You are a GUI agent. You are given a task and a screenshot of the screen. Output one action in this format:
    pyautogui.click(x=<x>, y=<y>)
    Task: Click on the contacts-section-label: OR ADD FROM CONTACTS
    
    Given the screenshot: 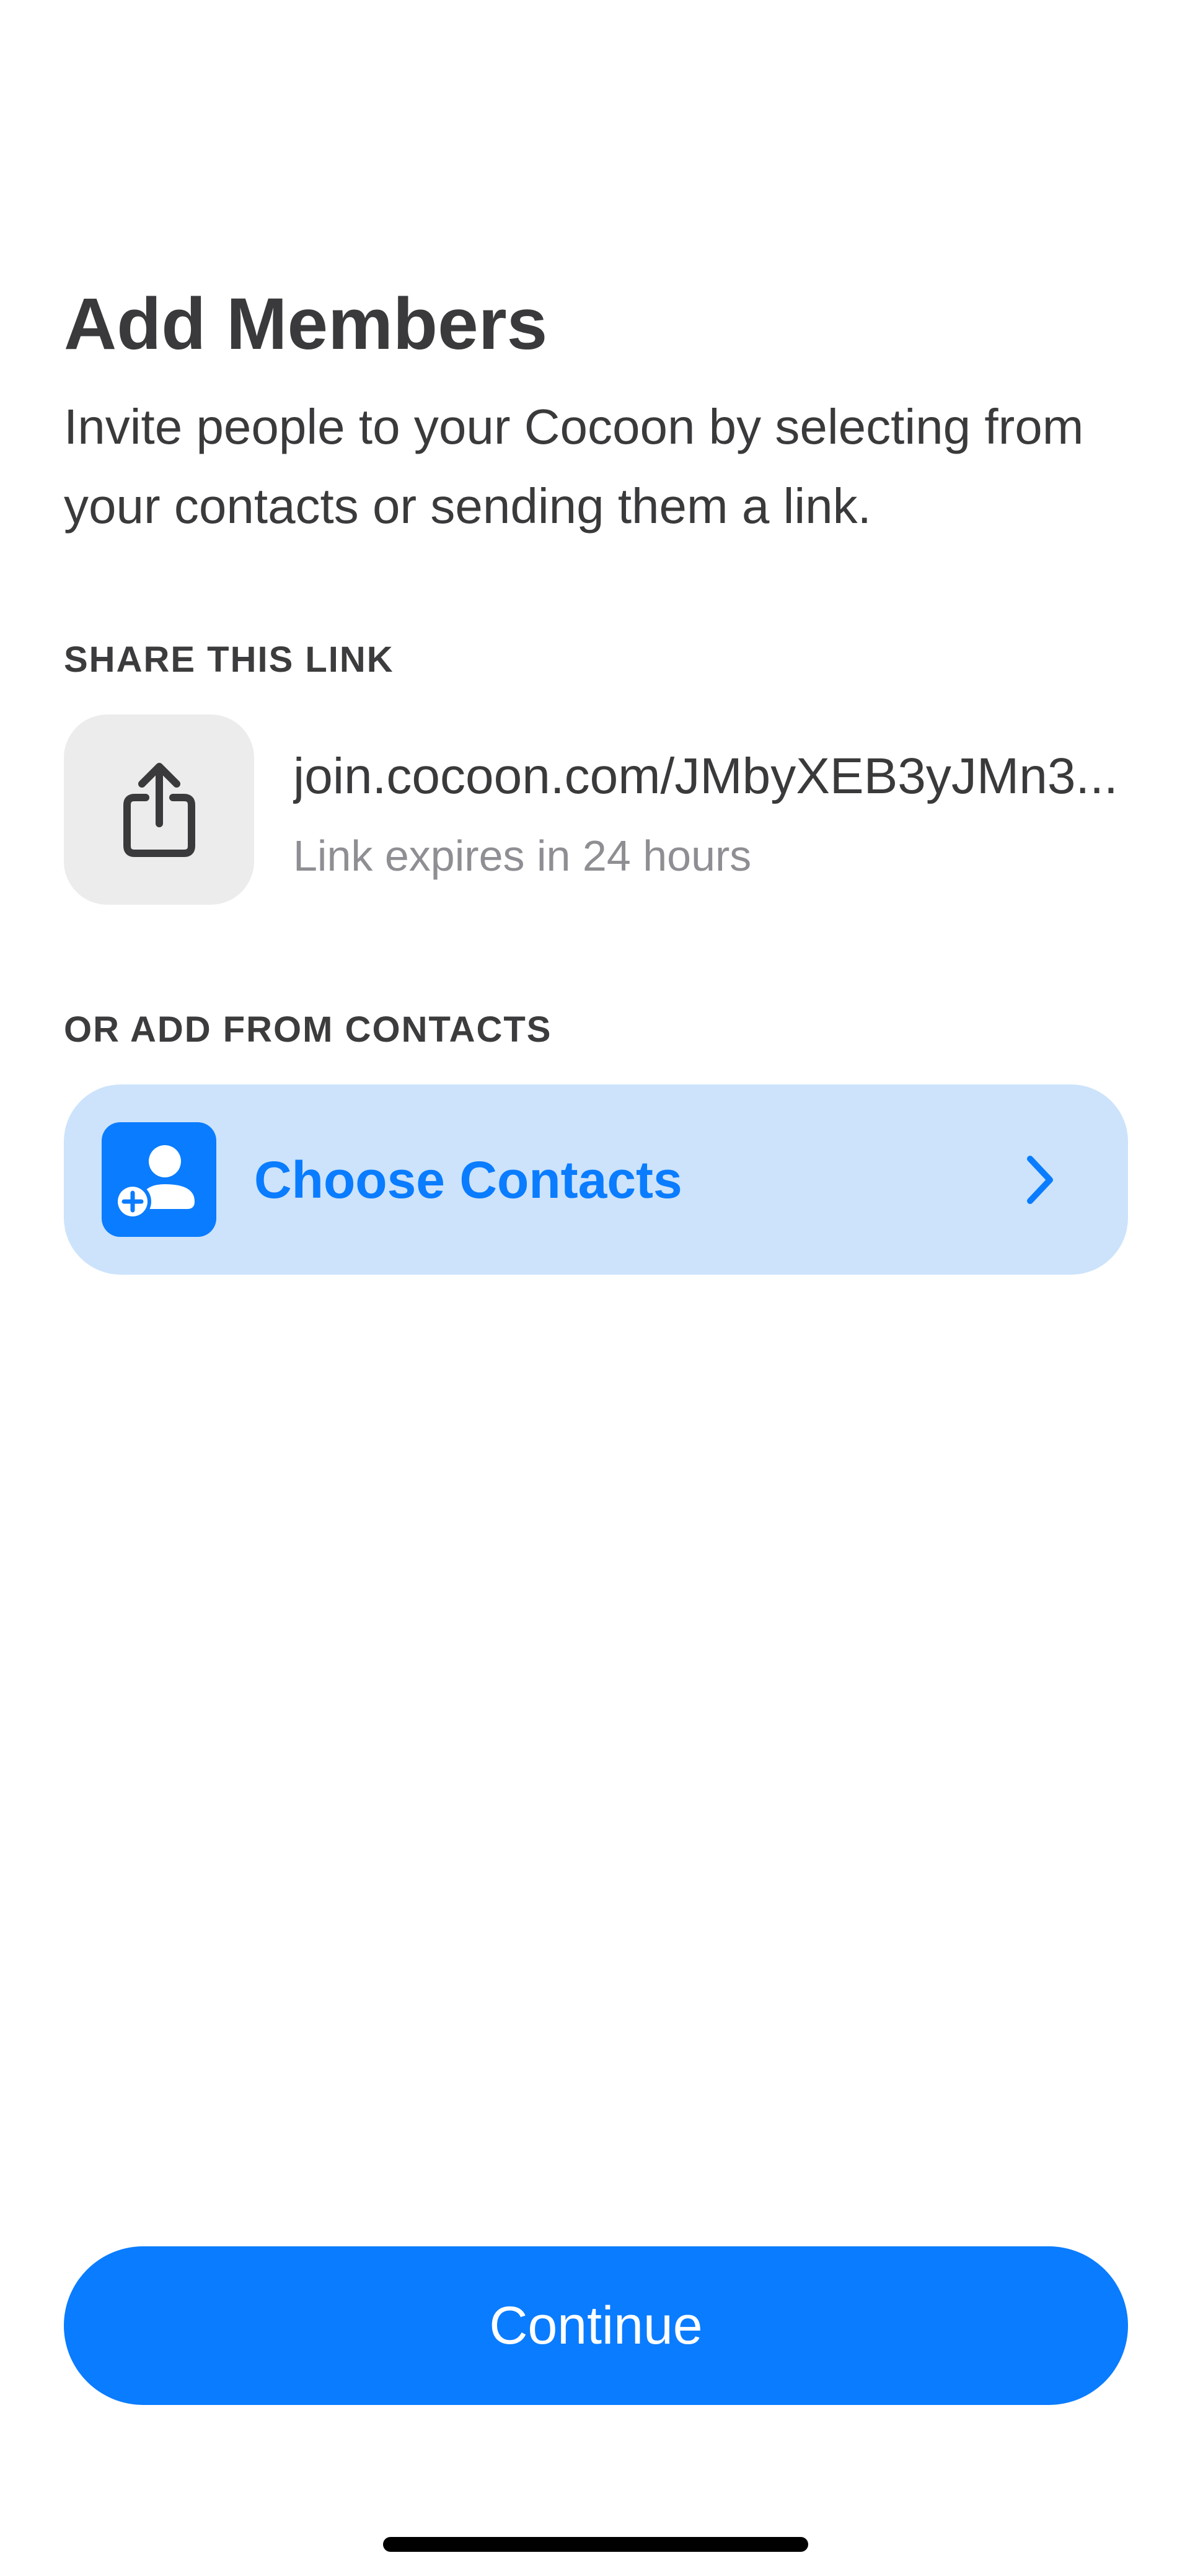 What is the action you would take?
    pyautogui.click(x=308, y=1029)
    